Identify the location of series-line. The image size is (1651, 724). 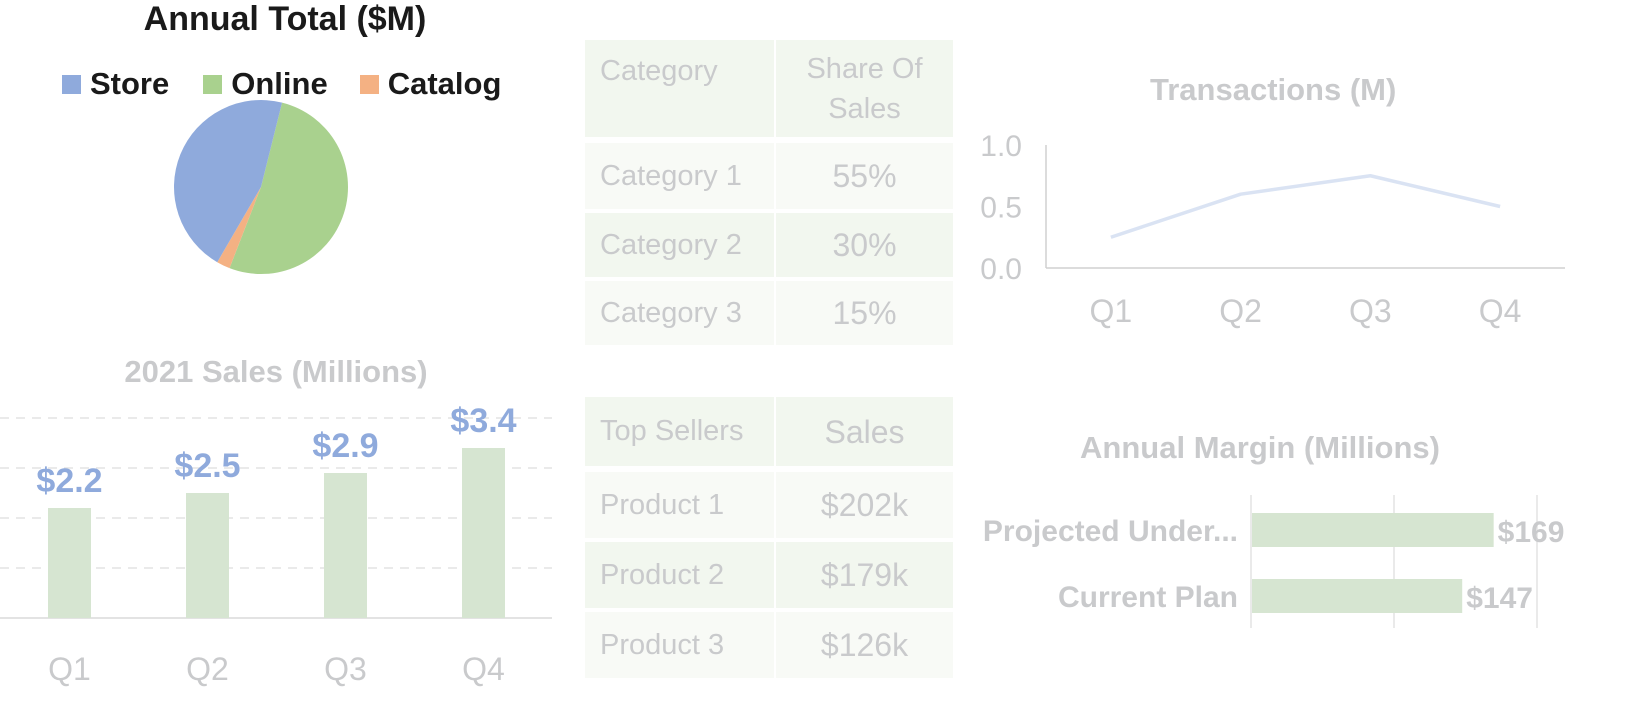
(1305, 206).